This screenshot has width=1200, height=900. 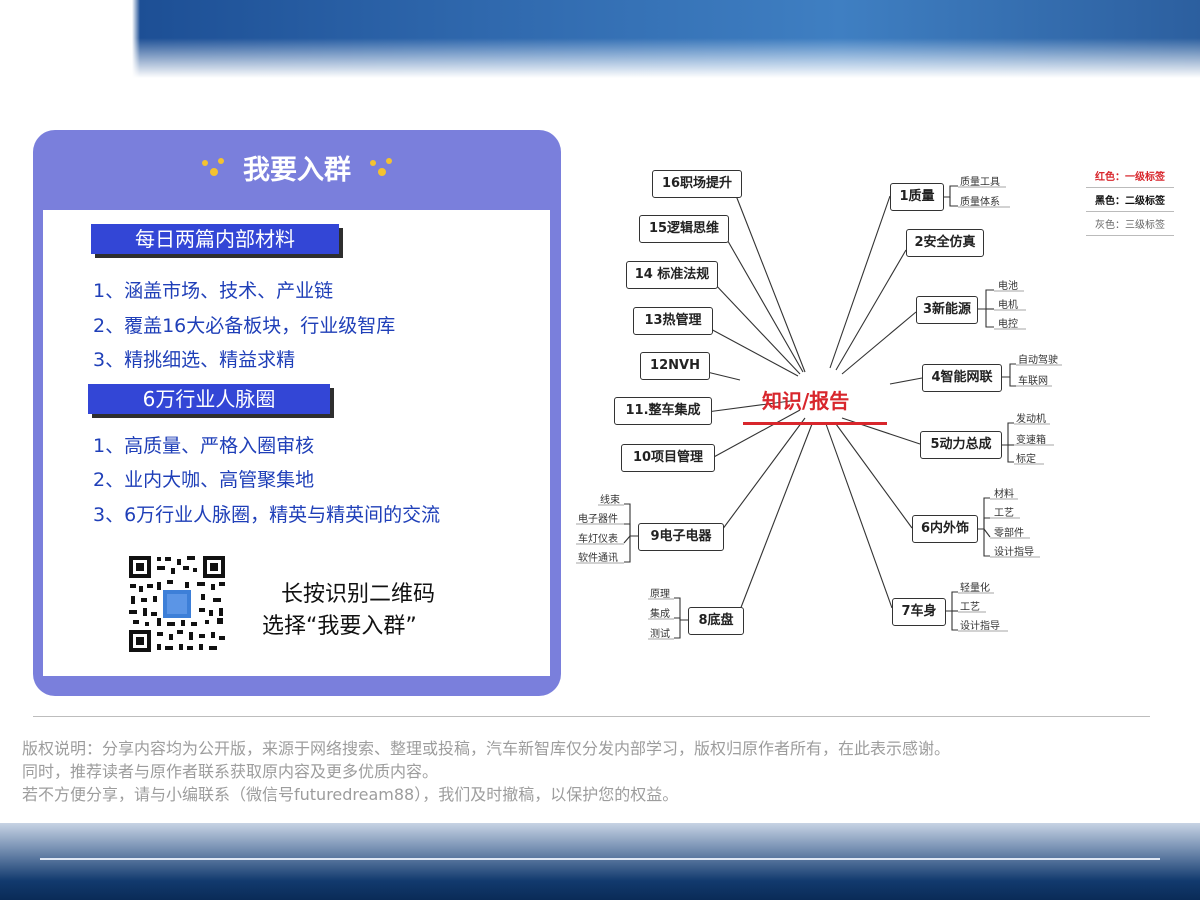 What do you see at coordinates (672, 275) in the screenshot?
I see `mindmap-node-standards: 14 标准法规` at bounding box center [672, 275].